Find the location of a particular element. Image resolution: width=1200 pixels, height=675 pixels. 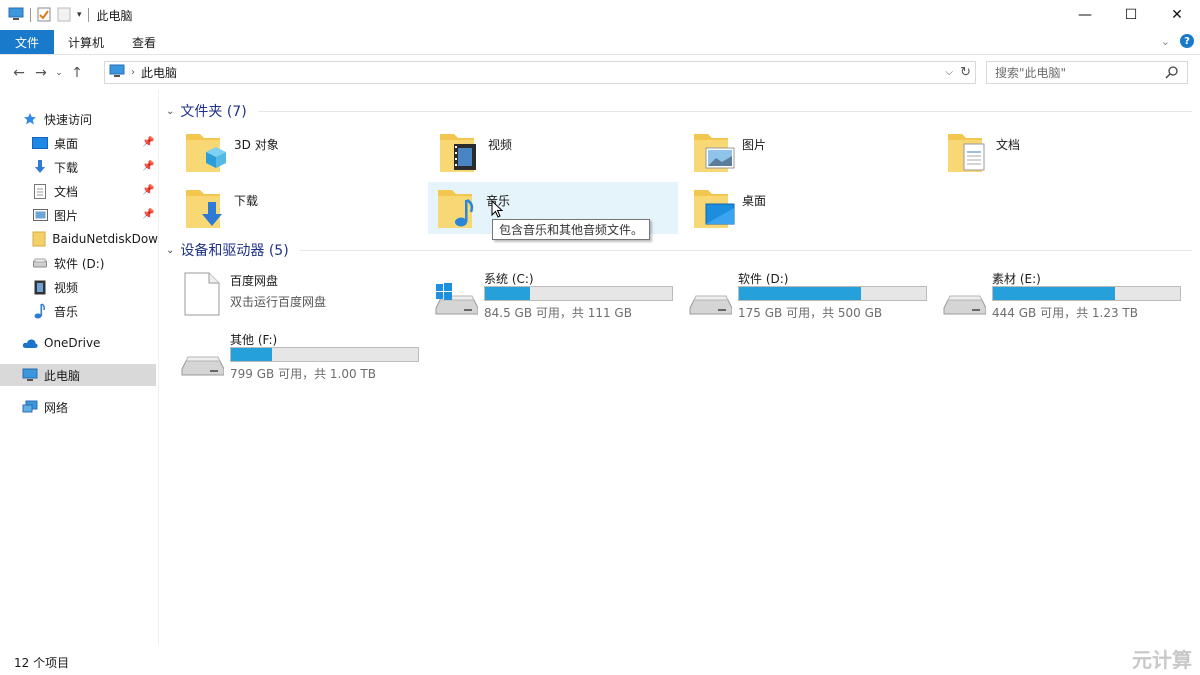

new-folder-icon is located at coordinates (64, 15).